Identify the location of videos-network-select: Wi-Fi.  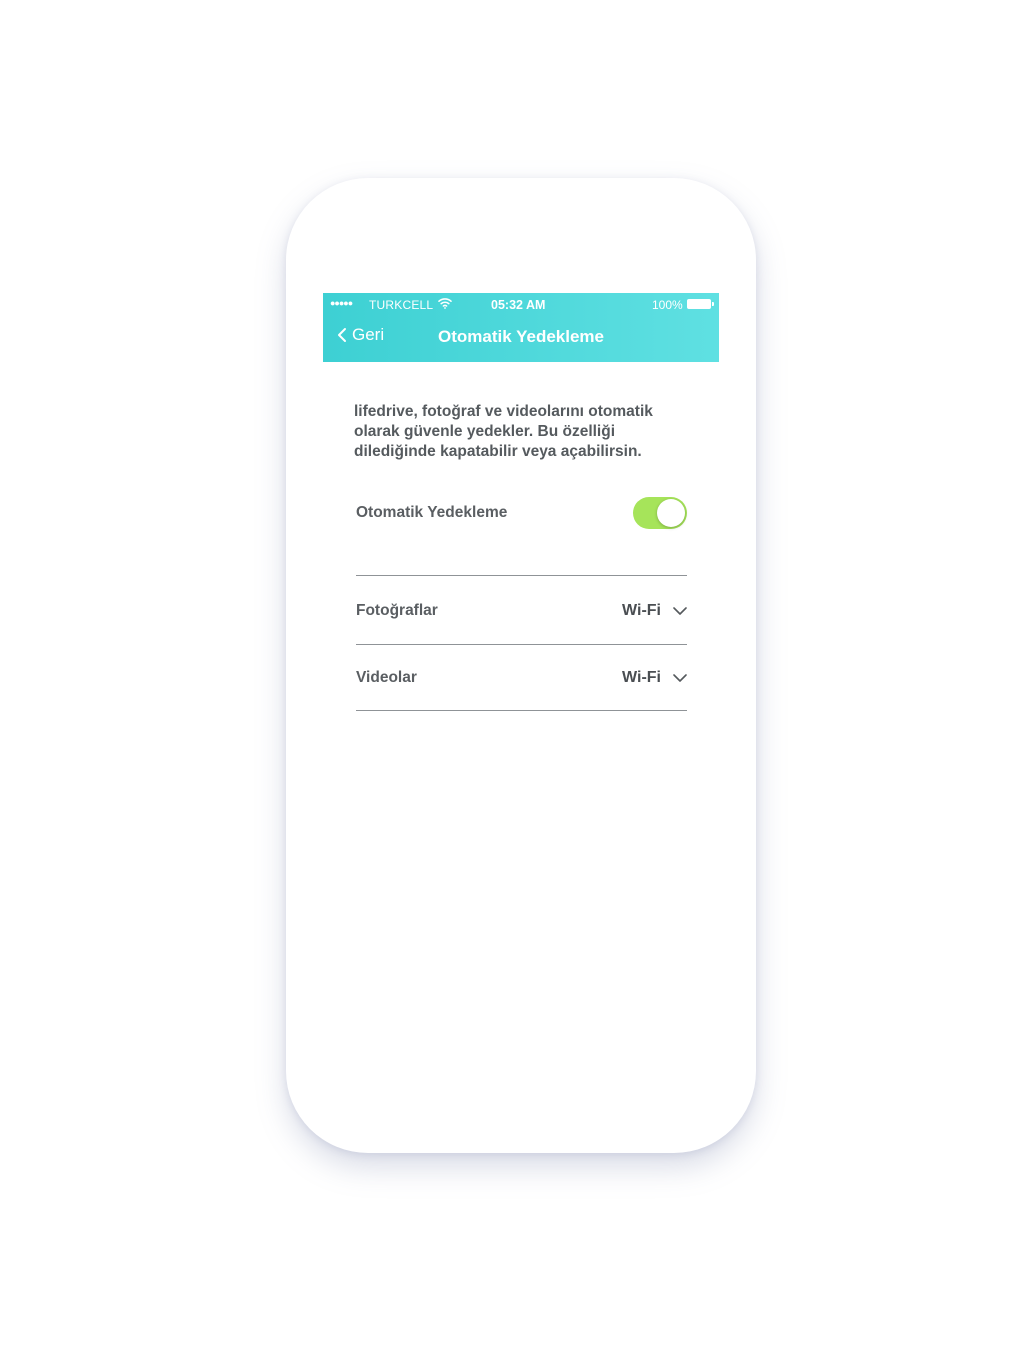
(654, 678).